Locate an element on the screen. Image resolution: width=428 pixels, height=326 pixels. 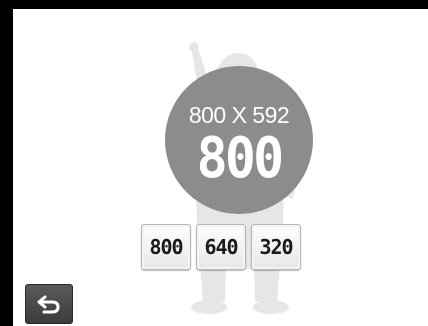
resolution-dimensions: 800 X 592 is located at coordinates (239, 115).